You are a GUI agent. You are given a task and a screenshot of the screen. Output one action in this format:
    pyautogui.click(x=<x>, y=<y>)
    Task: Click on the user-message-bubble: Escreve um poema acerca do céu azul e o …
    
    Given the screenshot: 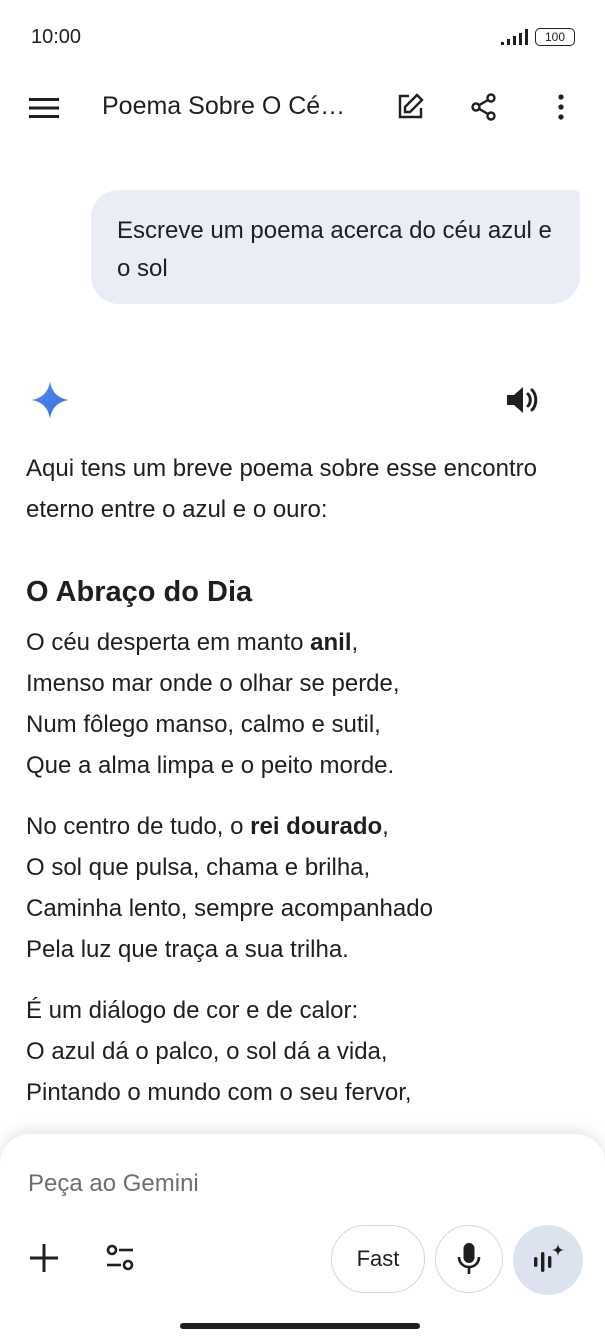 What is the action you would take?
    pyautogui.click(x=335, y=247)
    